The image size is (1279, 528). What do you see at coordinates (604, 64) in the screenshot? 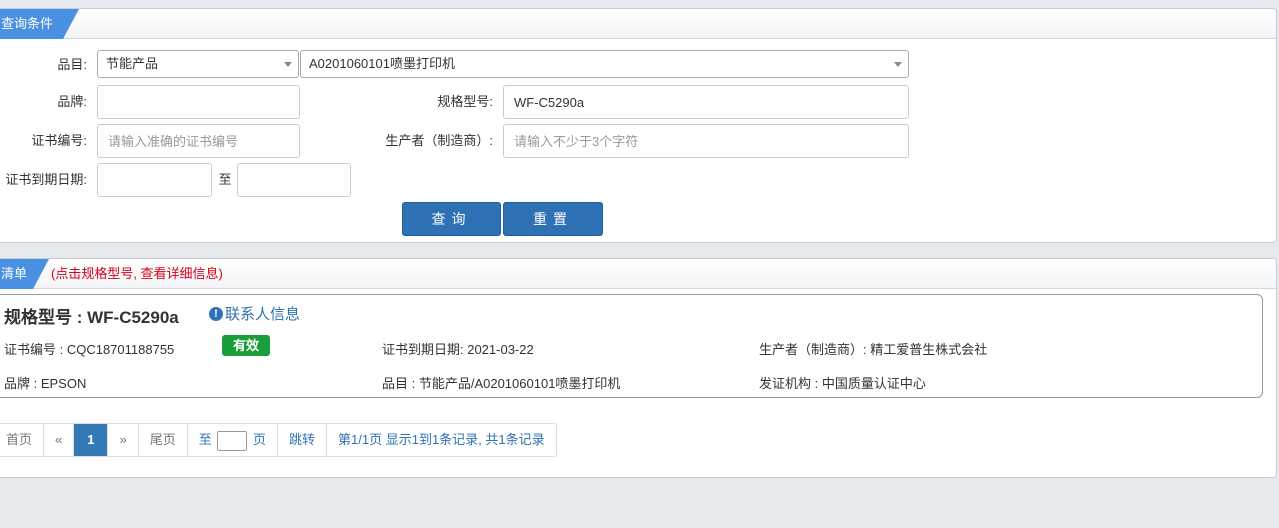
I see `subcategory-select: A0201060101喷墨打印机` at bounding box center [604, 64].